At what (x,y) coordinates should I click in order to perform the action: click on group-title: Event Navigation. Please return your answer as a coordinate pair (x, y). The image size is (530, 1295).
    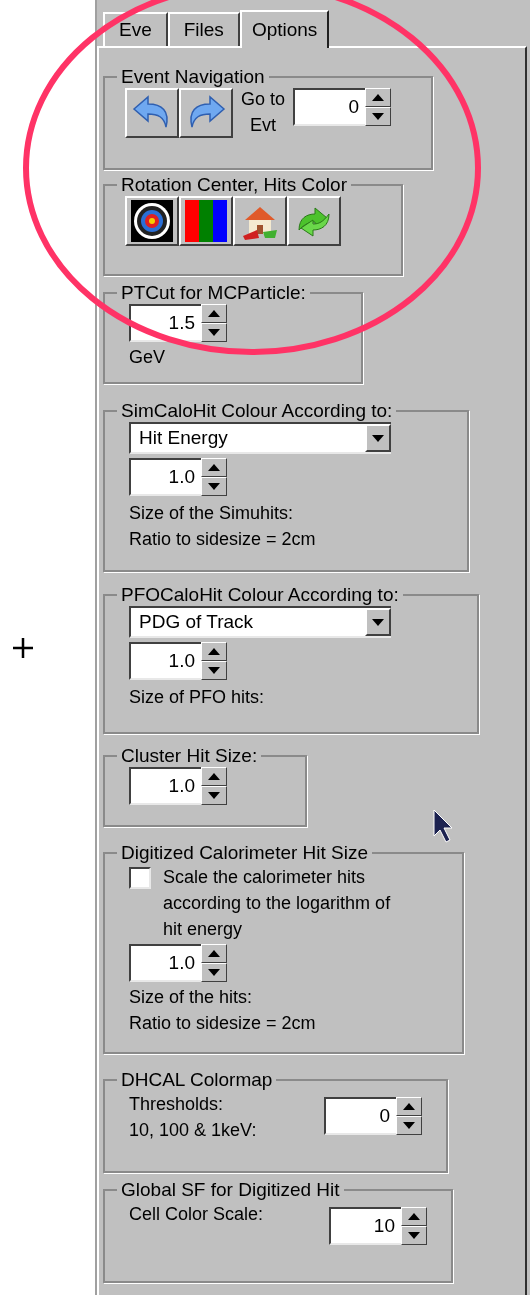
    Looking at the image, I should click on (193, 77).